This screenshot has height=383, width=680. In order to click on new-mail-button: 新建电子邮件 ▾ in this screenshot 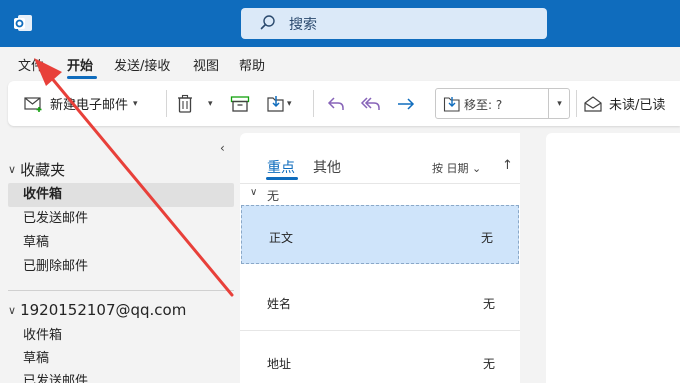, I will do `click(81, 103)`.